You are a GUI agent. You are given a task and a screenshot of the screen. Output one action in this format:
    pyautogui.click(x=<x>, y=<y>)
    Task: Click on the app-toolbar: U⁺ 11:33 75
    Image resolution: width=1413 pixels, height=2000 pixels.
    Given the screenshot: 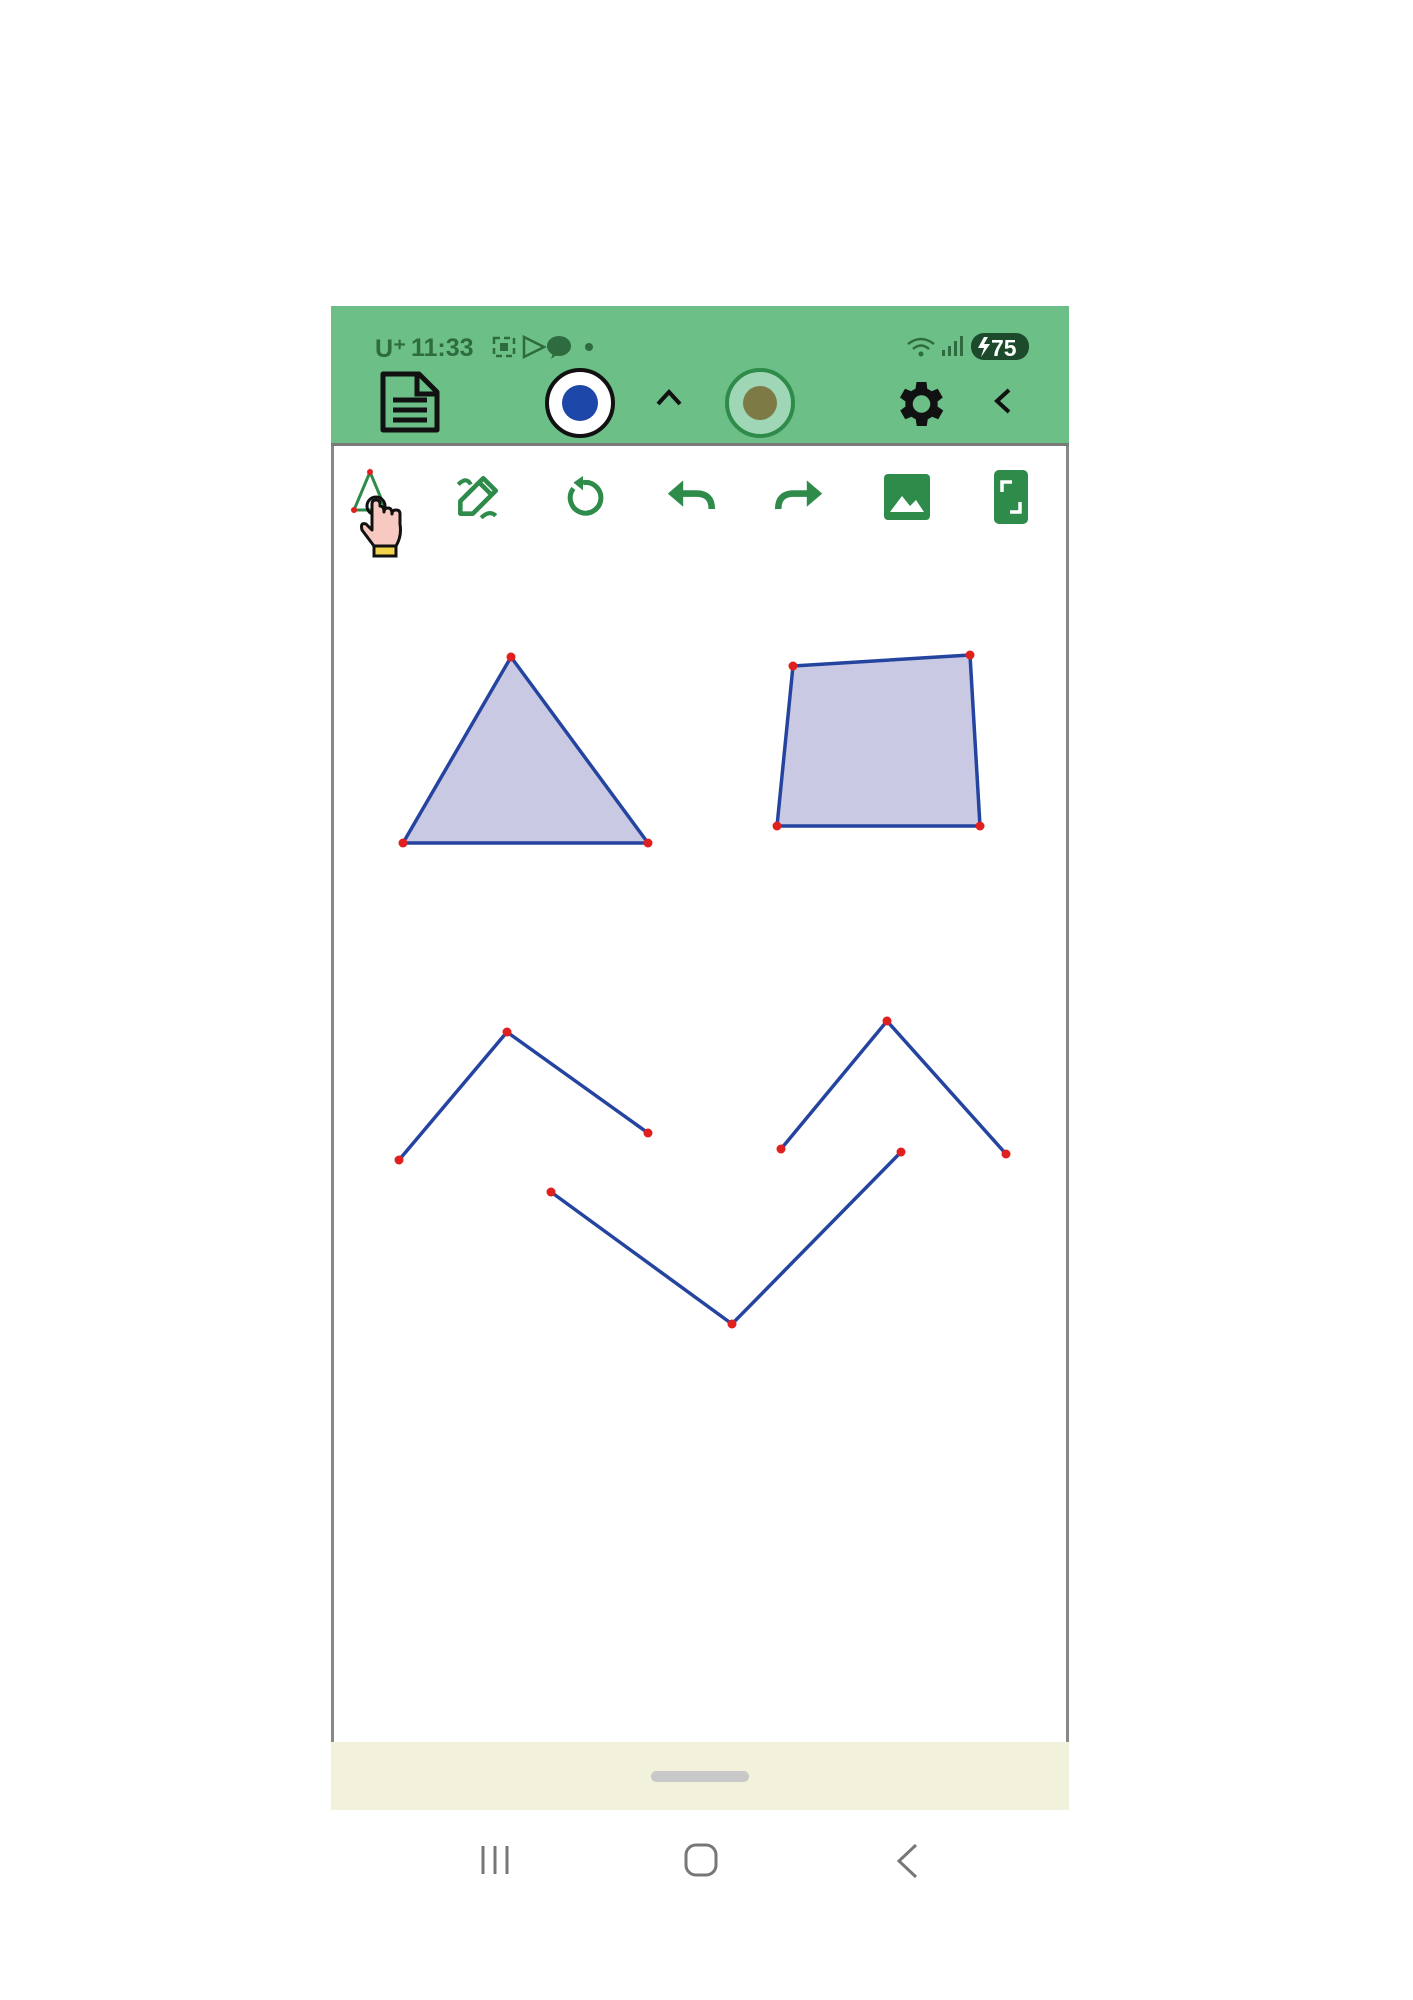 What is the action you would take?
    pyautogui.click(x=700, y=376)
    